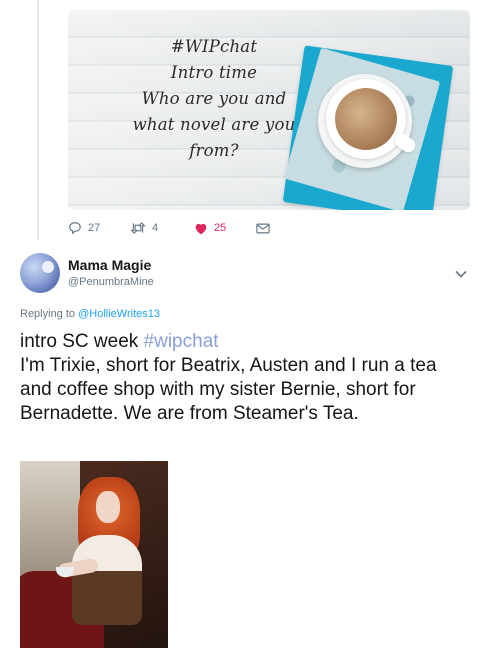  I want to click on display-name: Mama Magie, so click(109, 265).